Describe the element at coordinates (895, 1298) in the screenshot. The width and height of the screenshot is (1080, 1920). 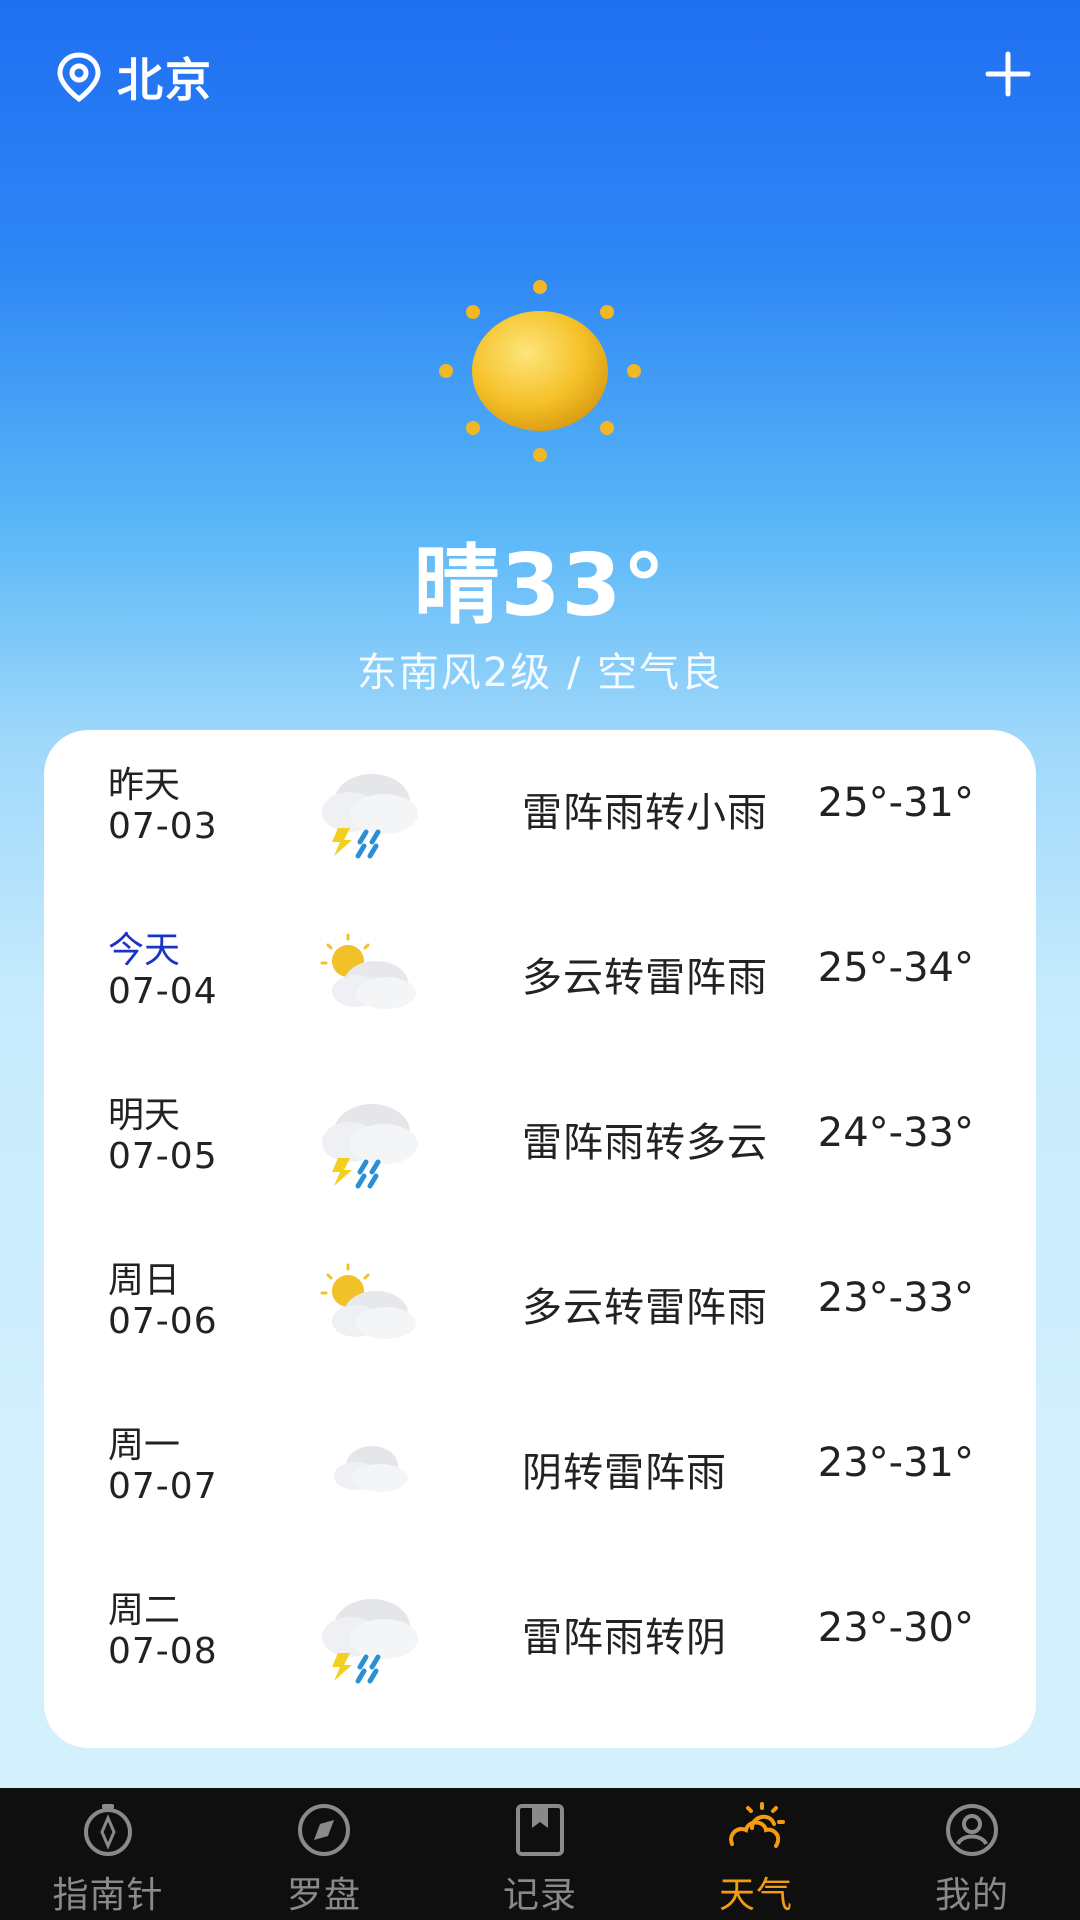
I see `forecast-temperature: 23°-33°` at that location.